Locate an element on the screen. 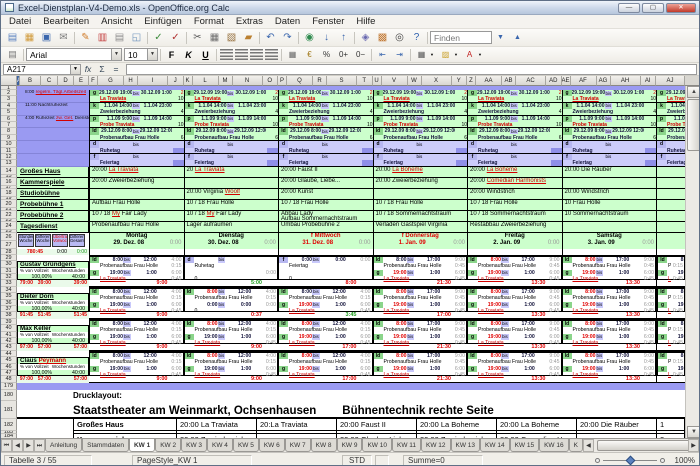 The width and height of the screenshot is (700, 466). edit-mode-icon: ✎ is located at coordinates (85, 37).